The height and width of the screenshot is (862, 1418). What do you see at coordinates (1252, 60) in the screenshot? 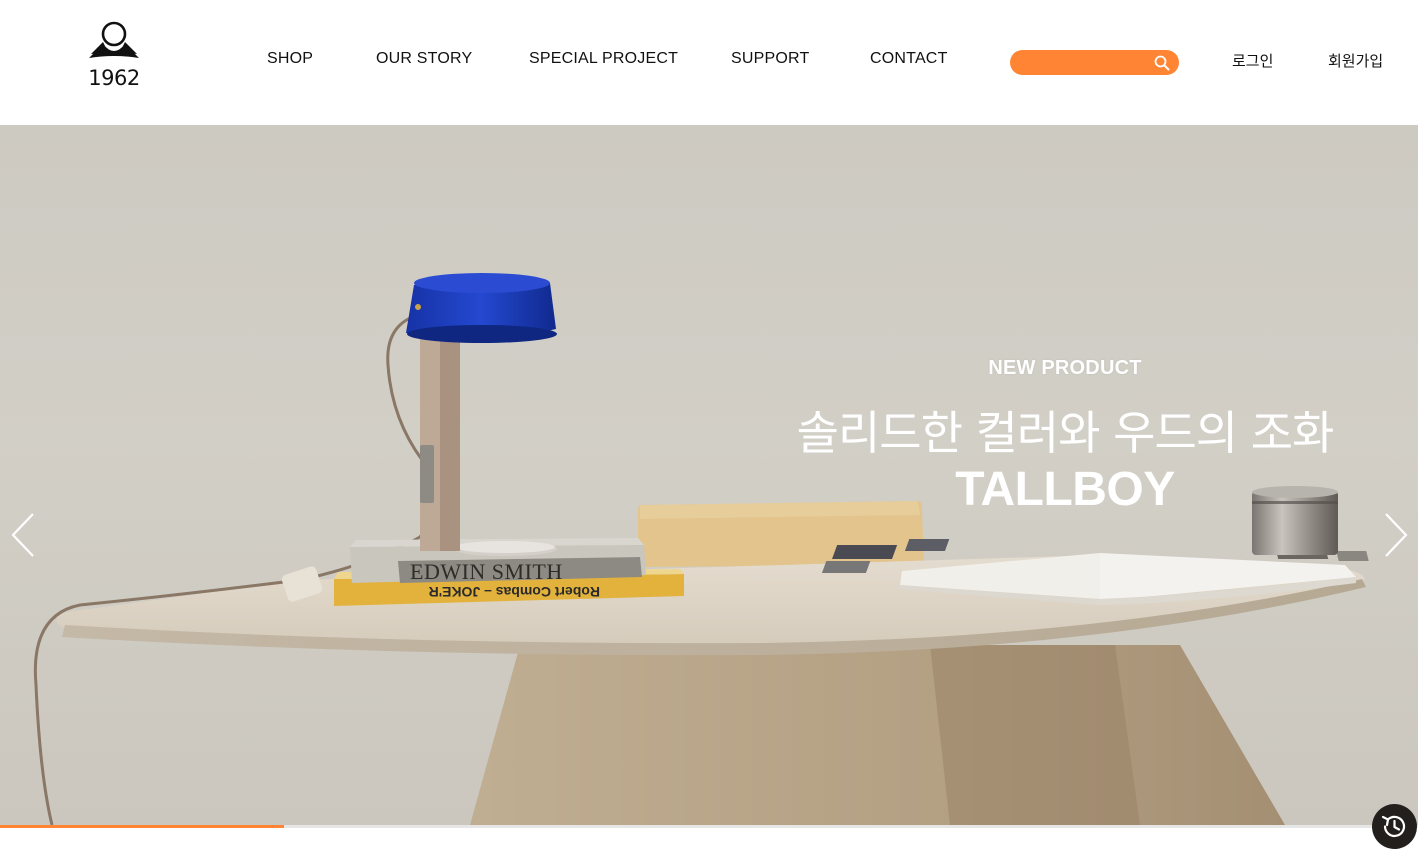
I see `login-link: 로그인` at bounding box center [1252, 60].